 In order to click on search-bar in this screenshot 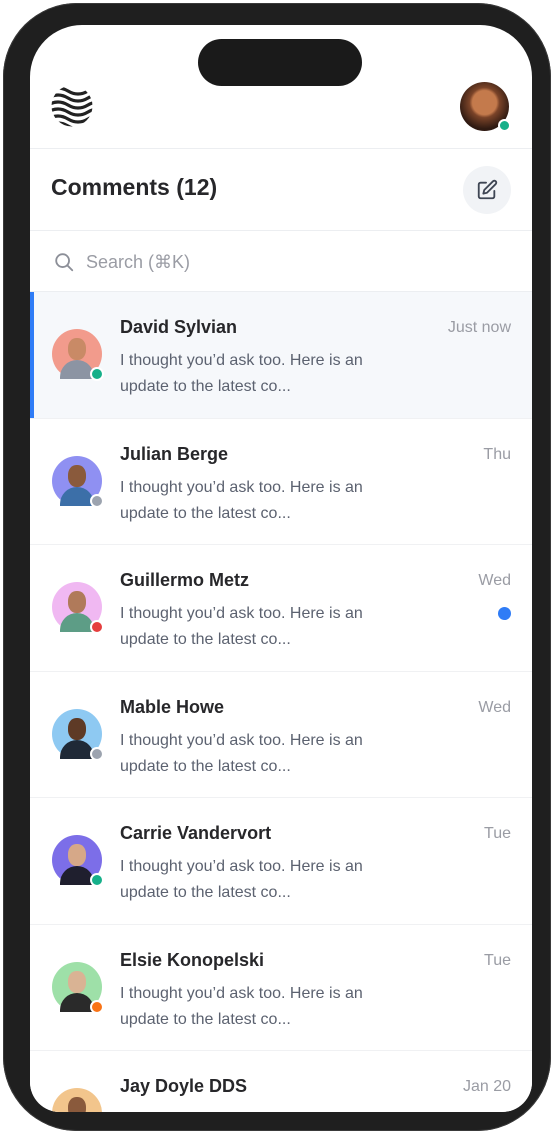, I will do `click(281, 262)`.